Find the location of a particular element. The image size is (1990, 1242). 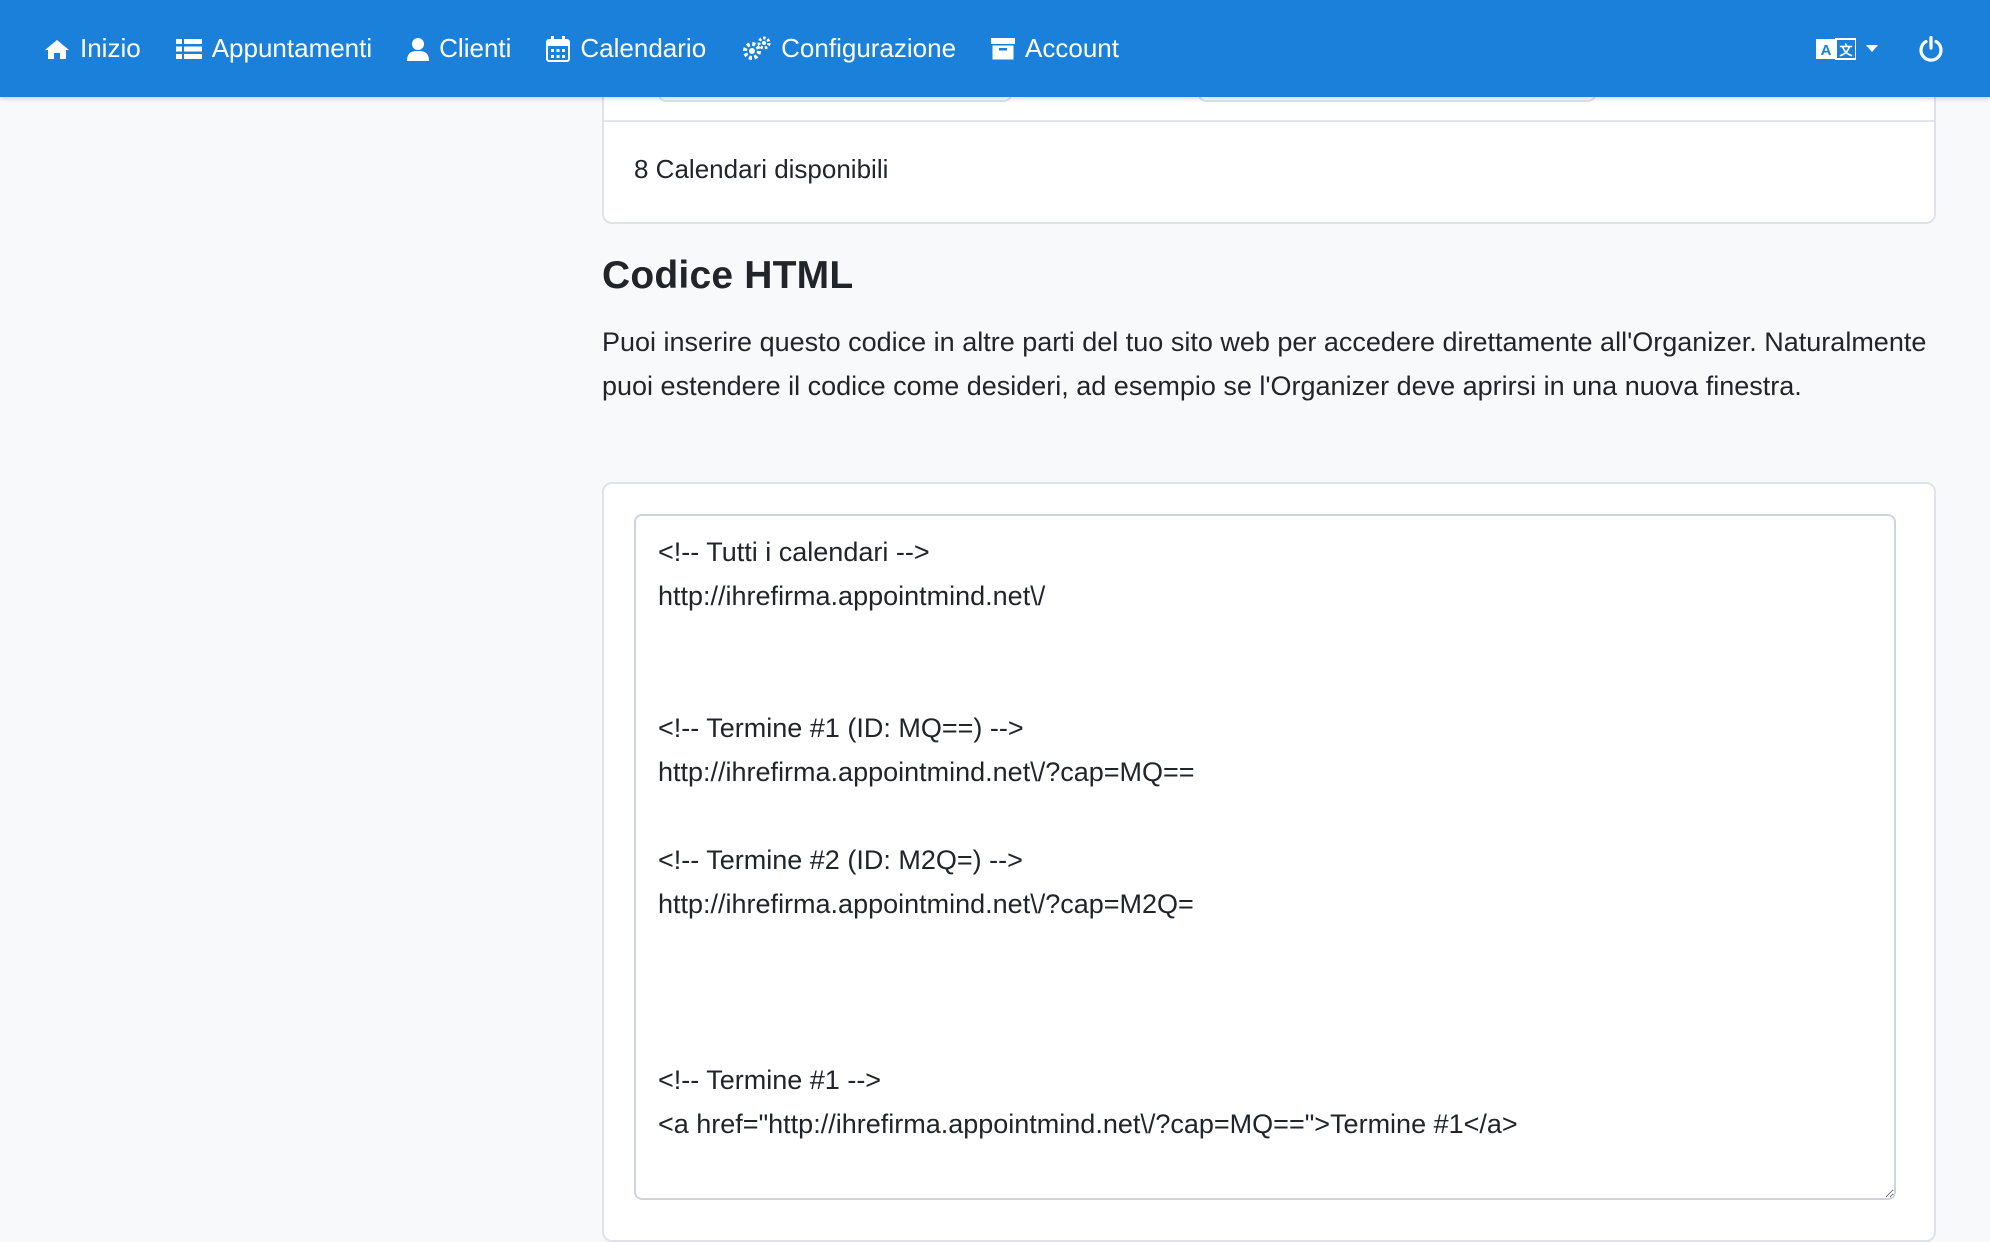

nav-item-inizio: Inizio is located at coordinates (92, 48).